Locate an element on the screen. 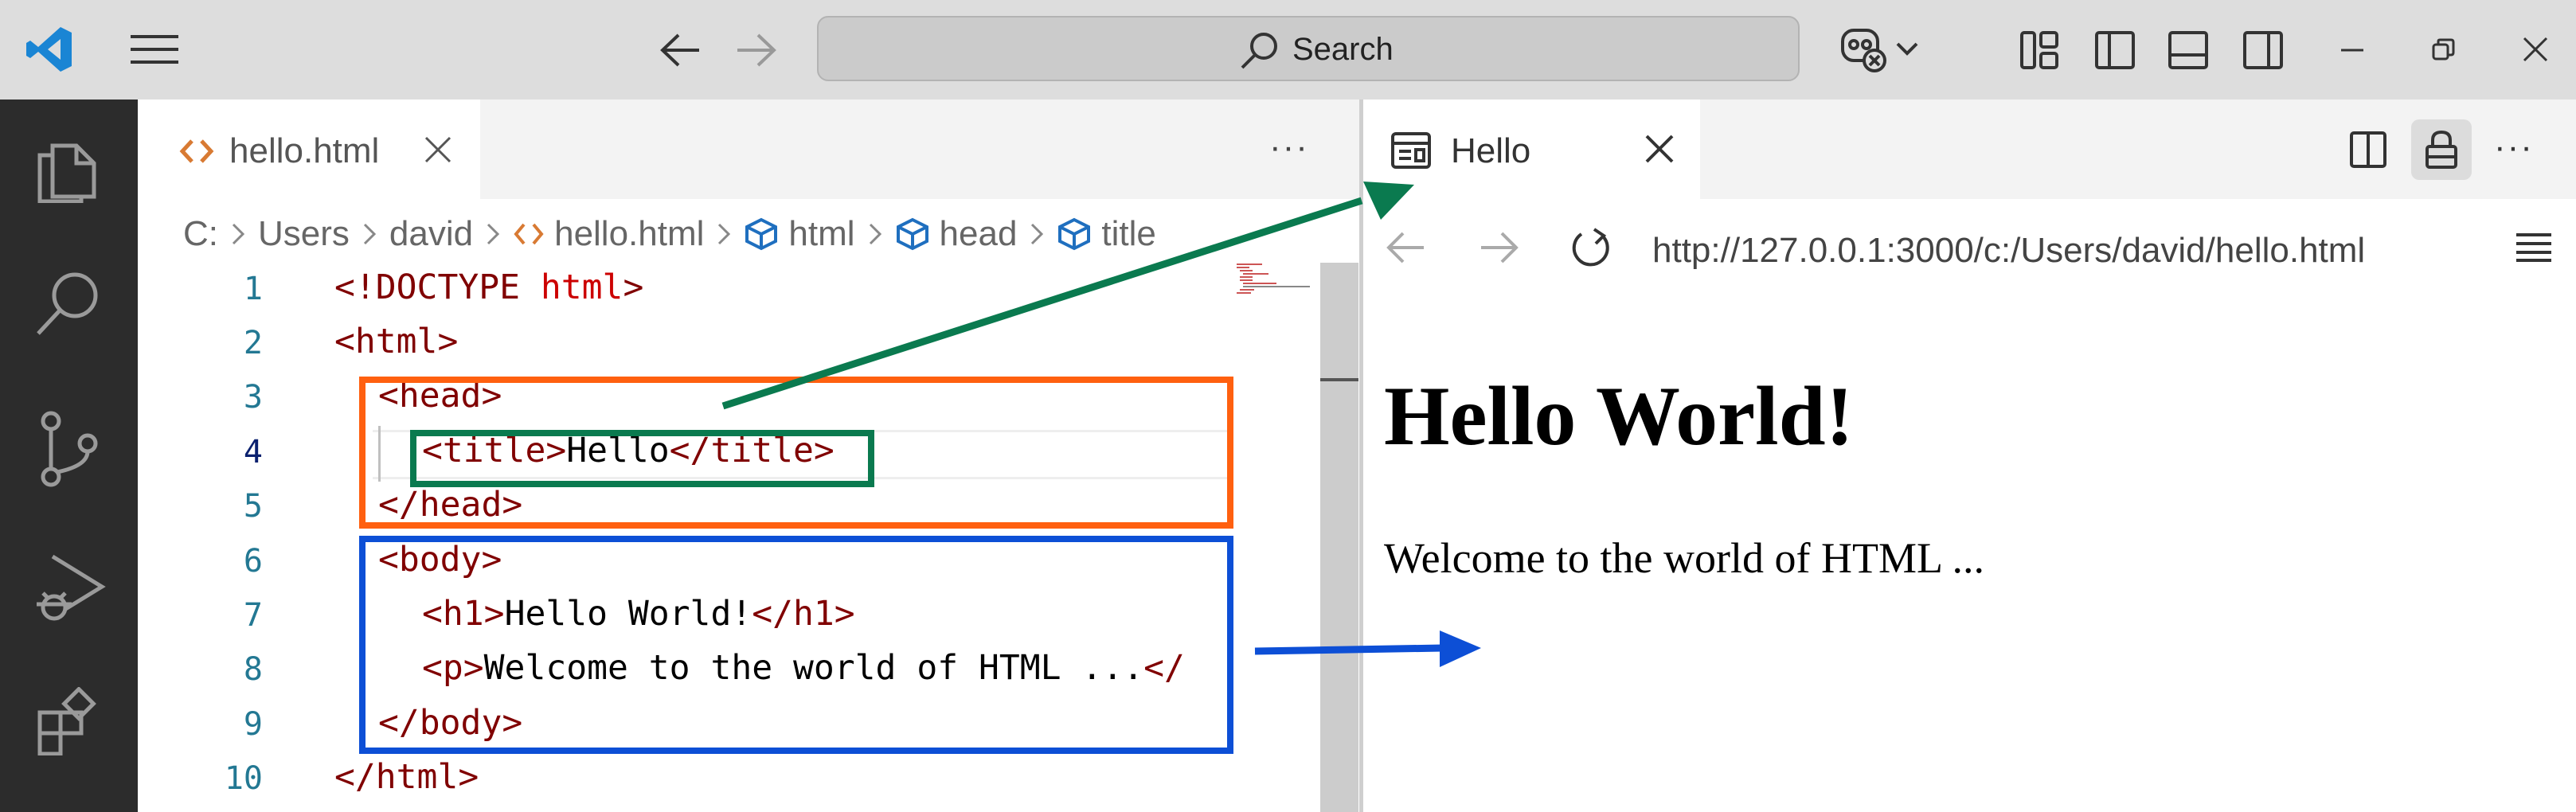 The height and width of the screenshot is (812, 2576). title-to-tab-arrow is located at coordinates (1042, 303).